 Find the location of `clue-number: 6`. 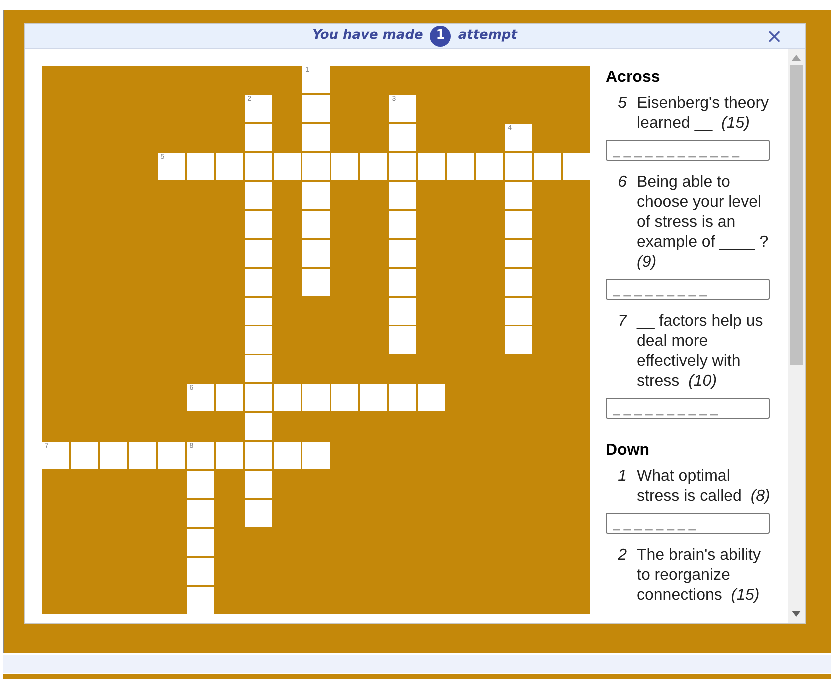

clue-number: 6 is located at coordinates (622, 183).